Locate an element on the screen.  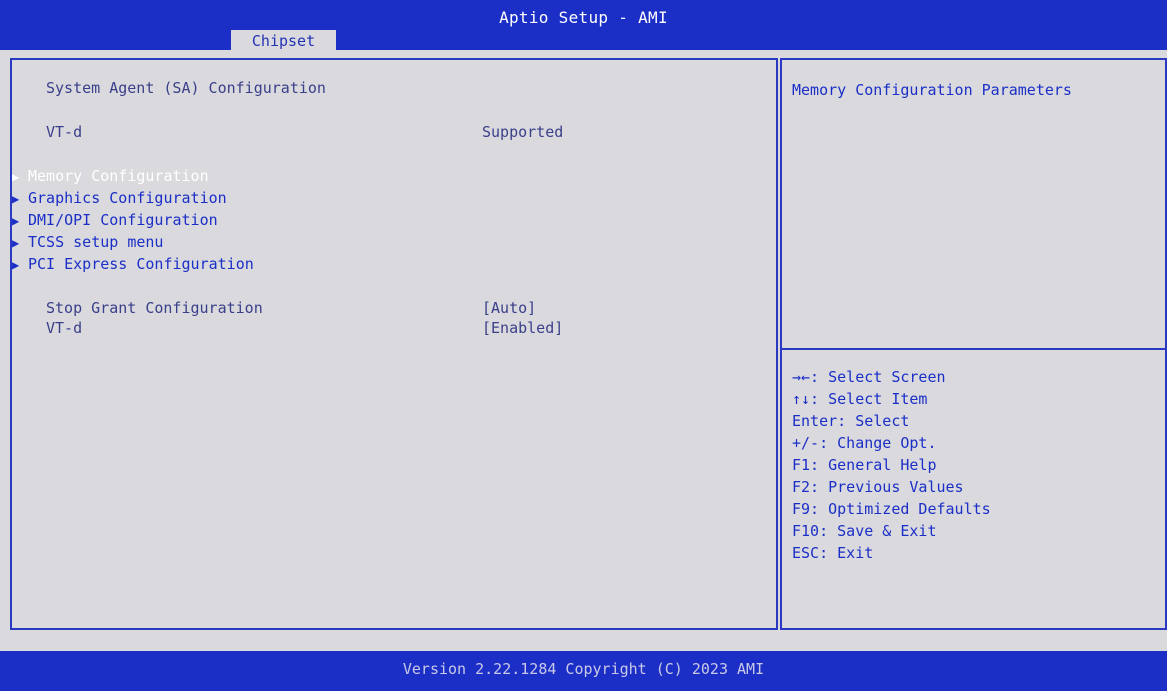
section-title: System Agent (SA) Configuration is located at coordinates (186, 88).